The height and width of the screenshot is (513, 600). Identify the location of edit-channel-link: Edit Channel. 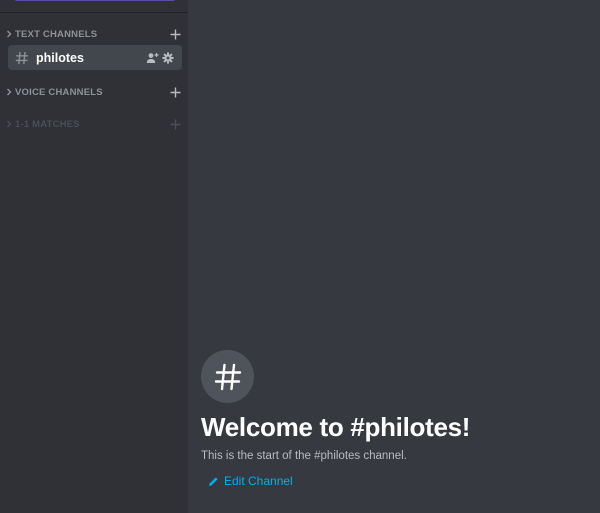
(400, 481).